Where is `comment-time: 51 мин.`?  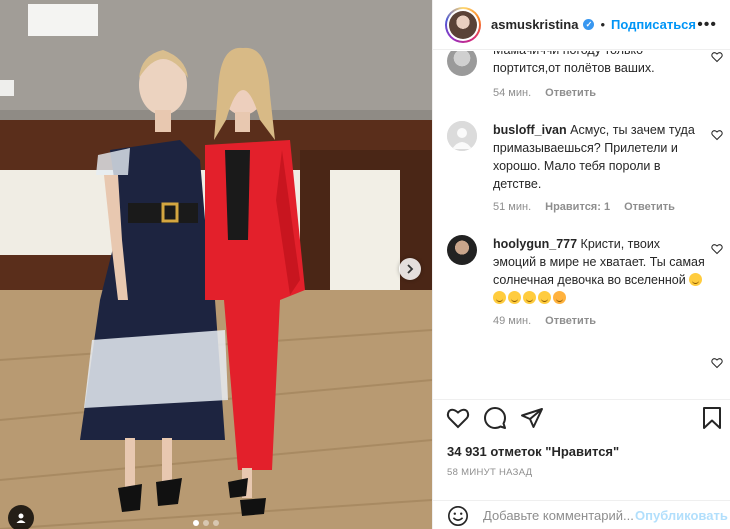
comment-time: 51 мин. is located at coordinates (512, 207).